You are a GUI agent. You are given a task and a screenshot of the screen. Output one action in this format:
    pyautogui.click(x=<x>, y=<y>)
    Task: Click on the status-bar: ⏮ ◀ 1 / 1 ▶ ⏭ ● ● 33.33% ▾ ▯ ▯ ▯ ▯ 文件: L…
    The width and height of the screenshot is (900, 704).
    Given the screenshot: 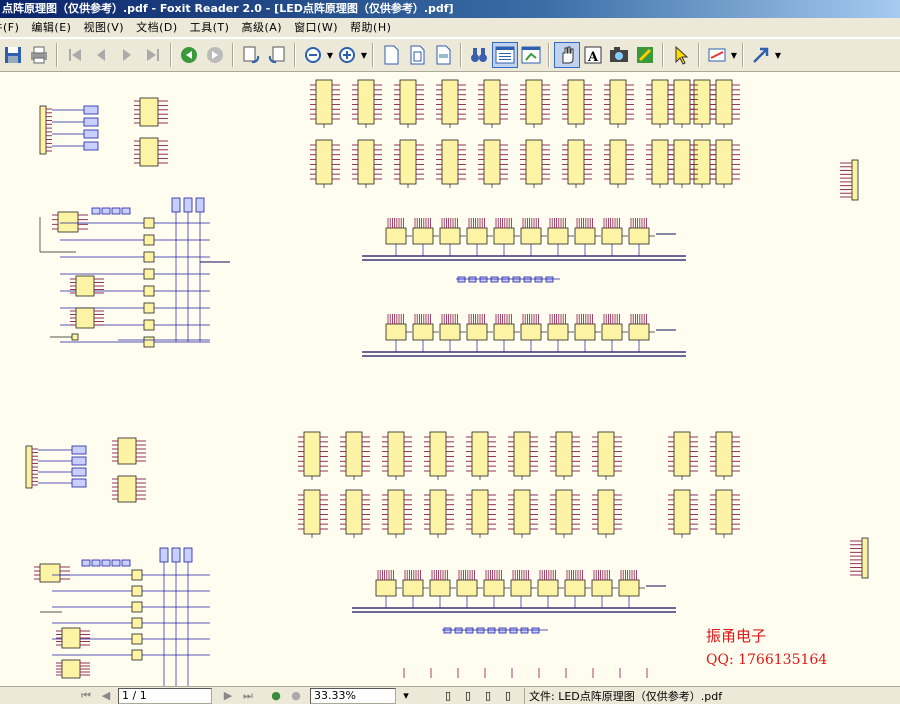 What is the action you would take?
    pyautogui.click(x=450, y=695)
    